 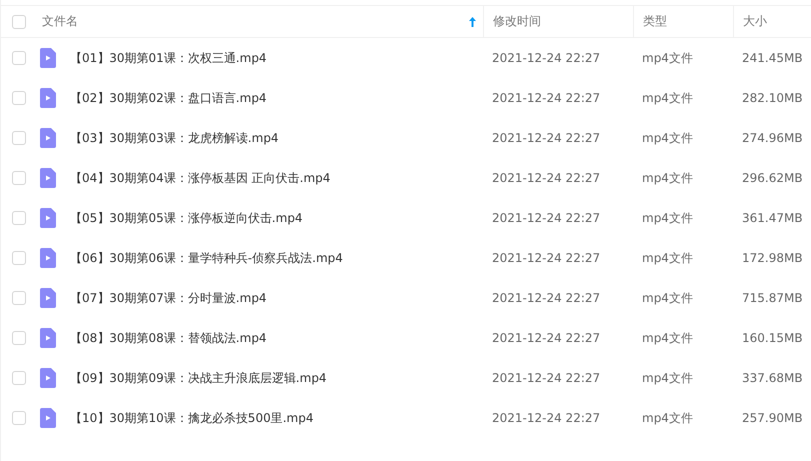 What do you see at coordinates (772, 218) in the screenshot?
I see `file-size: 361.47MB` at bounding box center [772, 218].